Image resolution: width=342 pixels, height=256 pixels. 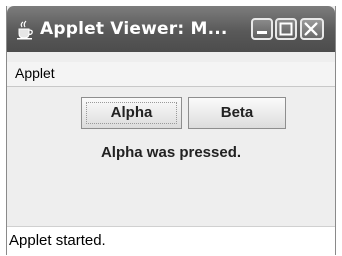 What do you see at coordinates (262, 32) in the screenshot?
I see `minimize-icon` at bounding box center [262, 32].